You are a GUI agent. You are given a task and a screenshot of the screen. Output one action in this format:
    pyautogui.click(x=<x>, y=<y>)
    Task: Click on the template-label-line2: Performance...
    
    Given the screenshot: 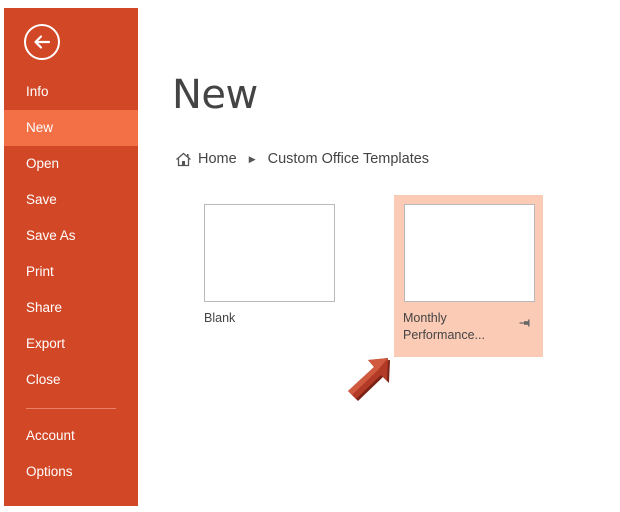 What is the action you would take?
    pyautogui.click(x=444, y=335)
    